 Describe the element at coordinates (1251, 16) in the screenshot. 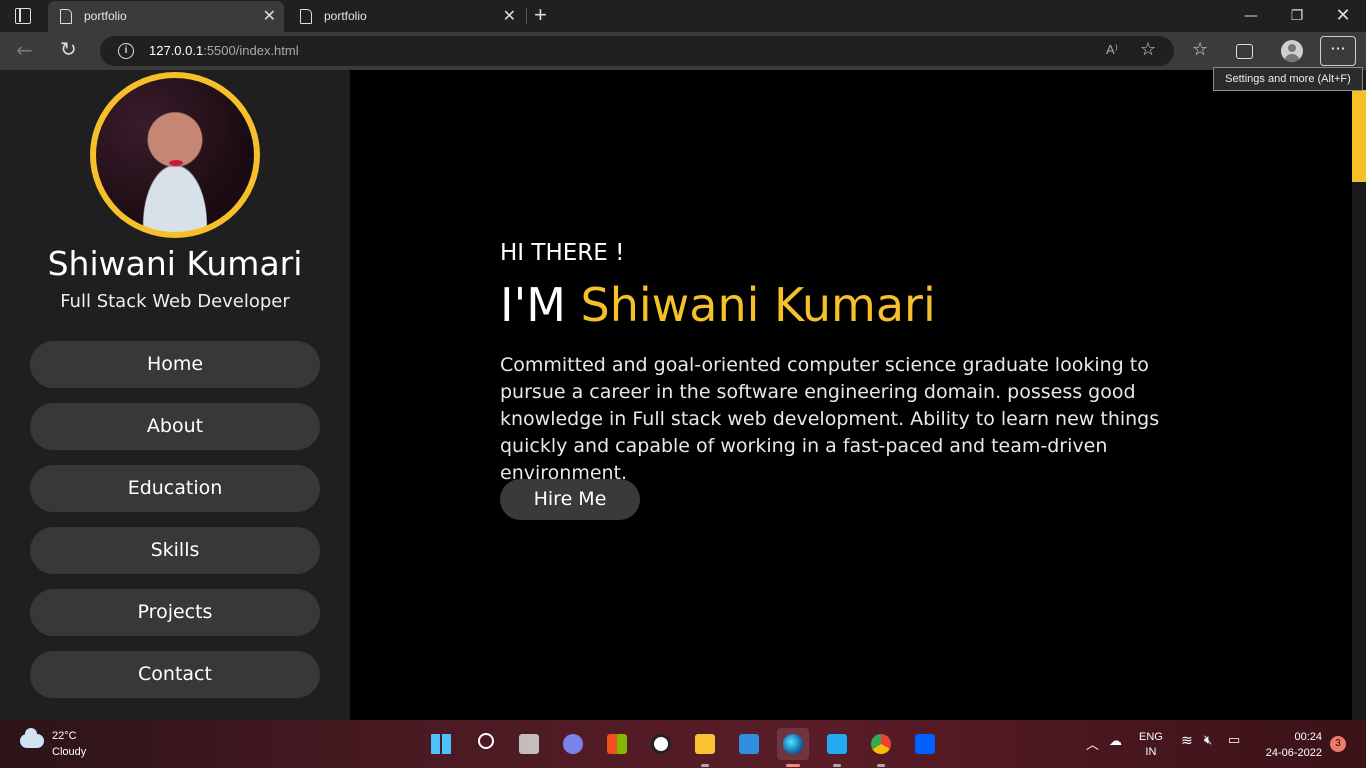

I see `minimize-button: —` at that location.